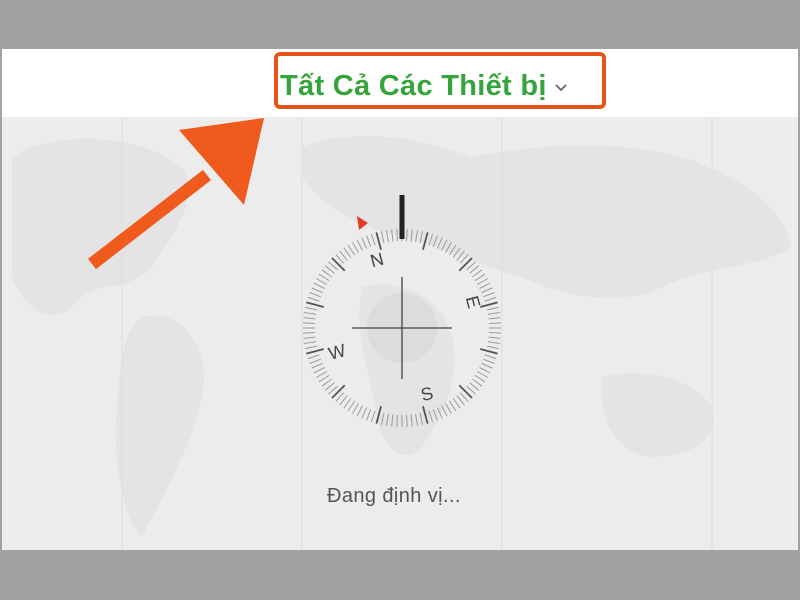  Describe the element at coordinates (362, 223) in the screenshot. I see `heading-marker` at that location.